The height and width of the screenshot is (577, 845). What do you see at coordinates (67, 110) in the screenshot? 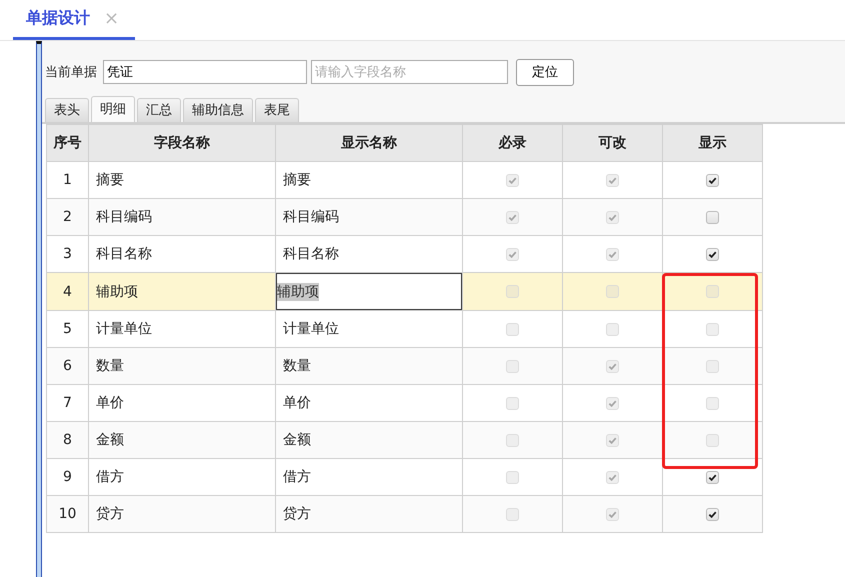
I see `tab: 表头` at bounding box center [67, 110].